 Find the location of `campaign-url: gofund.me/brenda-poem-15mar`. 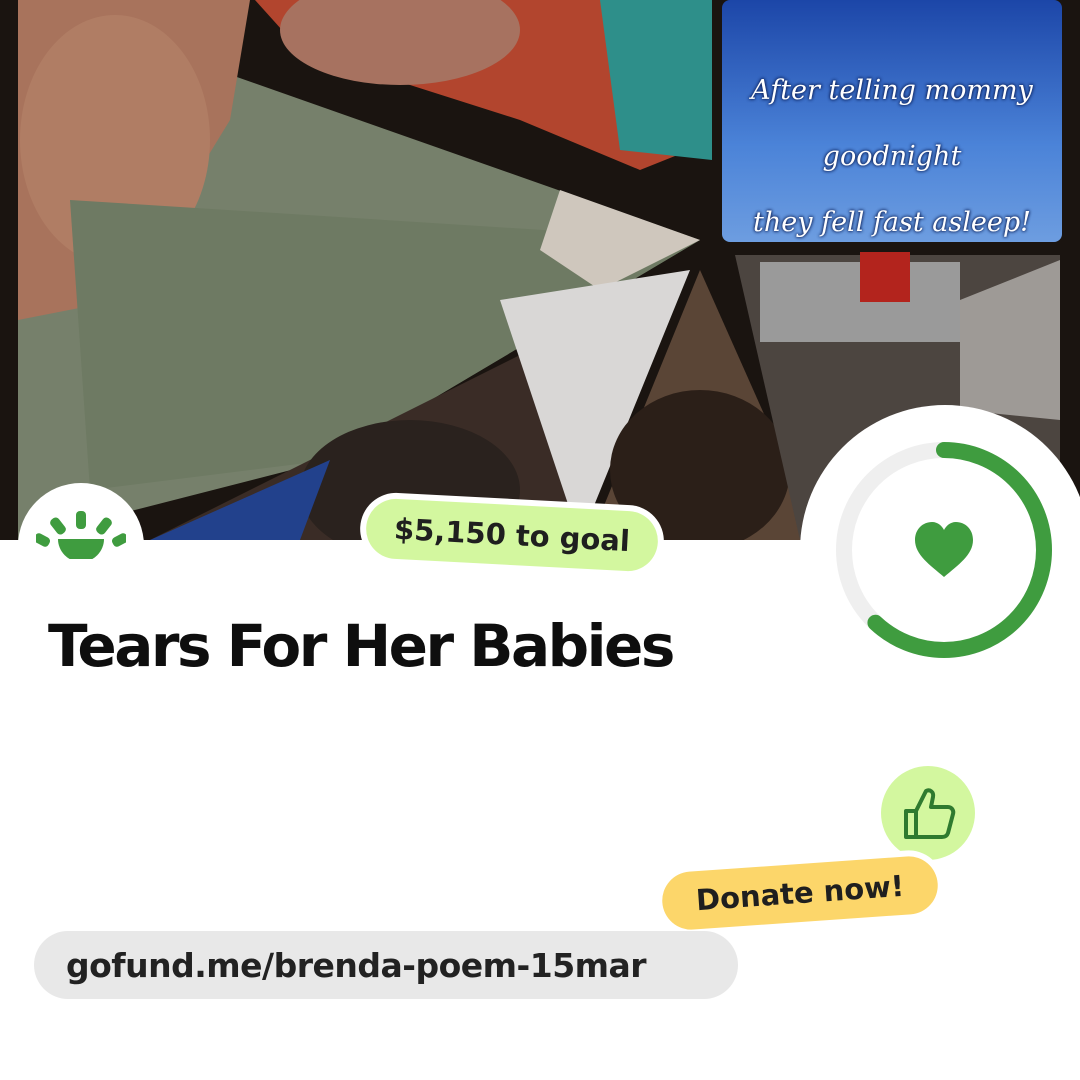

campaign-url: gofund.me/brenda-poem-15mar is located at coordinates (386, 965).